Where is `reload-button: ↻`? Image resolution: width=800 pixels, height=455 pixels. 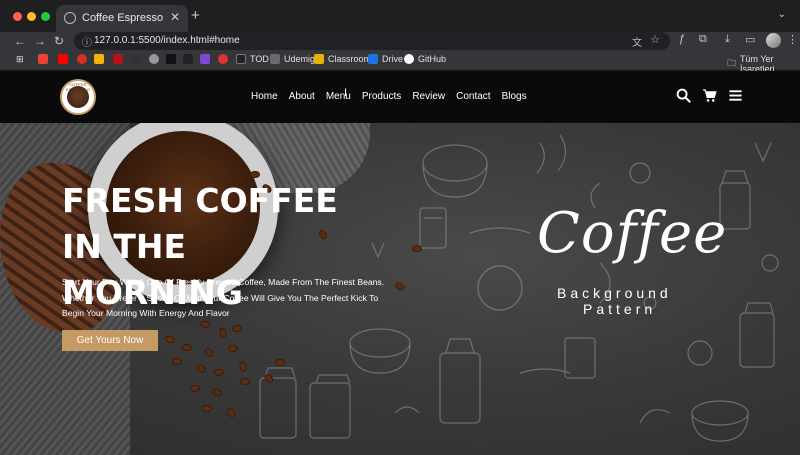
reload-button: ↻ is located at coordinates (59, 41).